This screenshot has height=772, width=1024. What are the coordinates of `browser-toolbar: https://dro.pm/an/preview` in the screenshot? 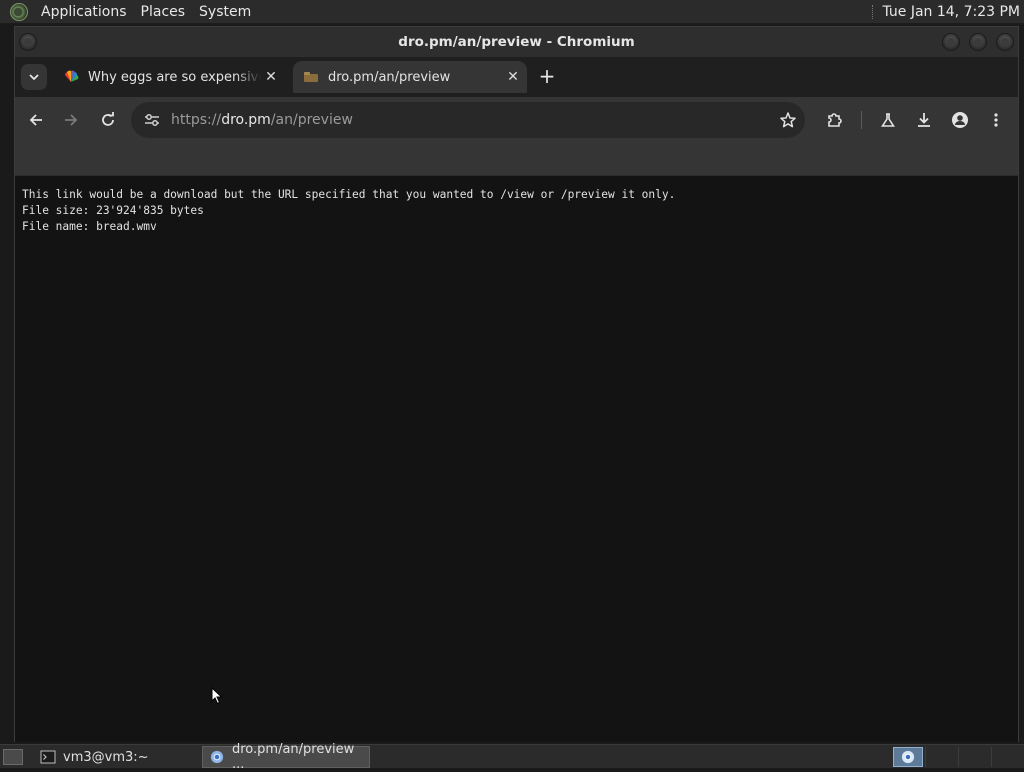 It's located at (516, 120).